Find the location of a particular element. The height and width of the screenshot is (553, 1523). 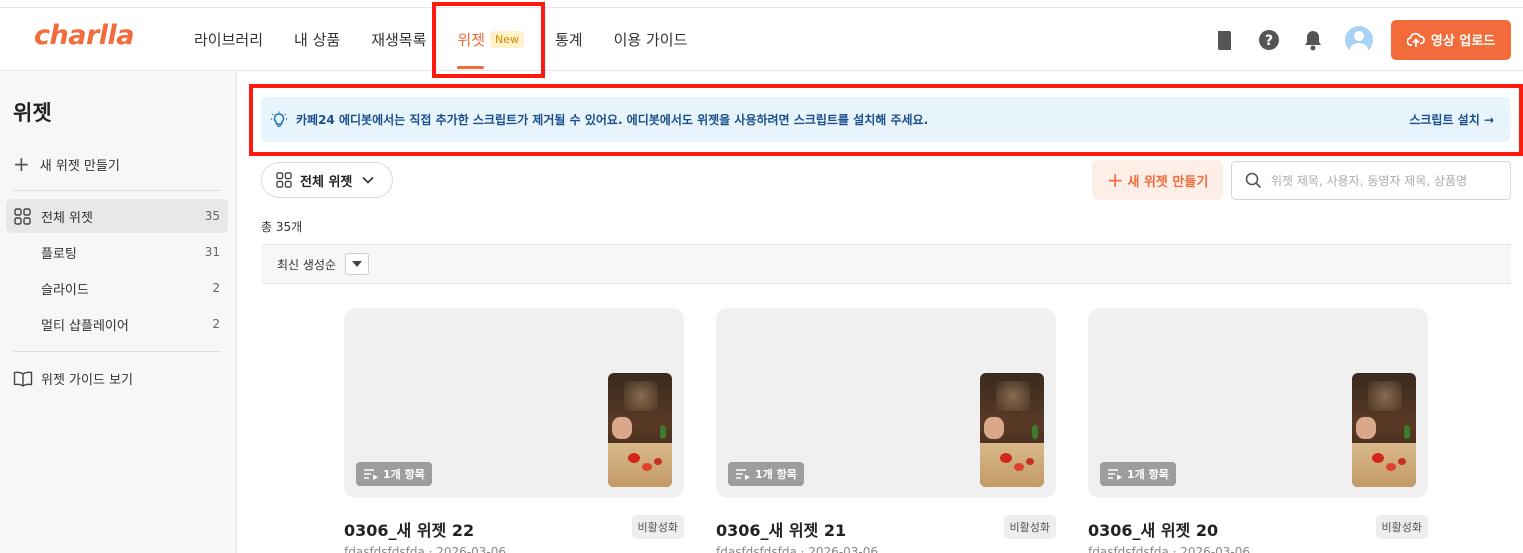

nav-label: 라이브러리 is located at coordinates (229, 40).